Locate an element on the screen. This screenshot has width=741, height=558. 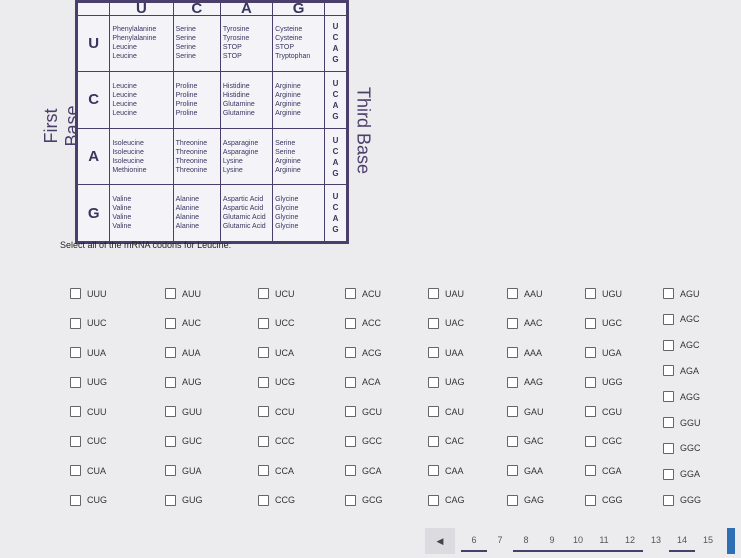
codon-option: CCG is located at coordinates (276, 500).